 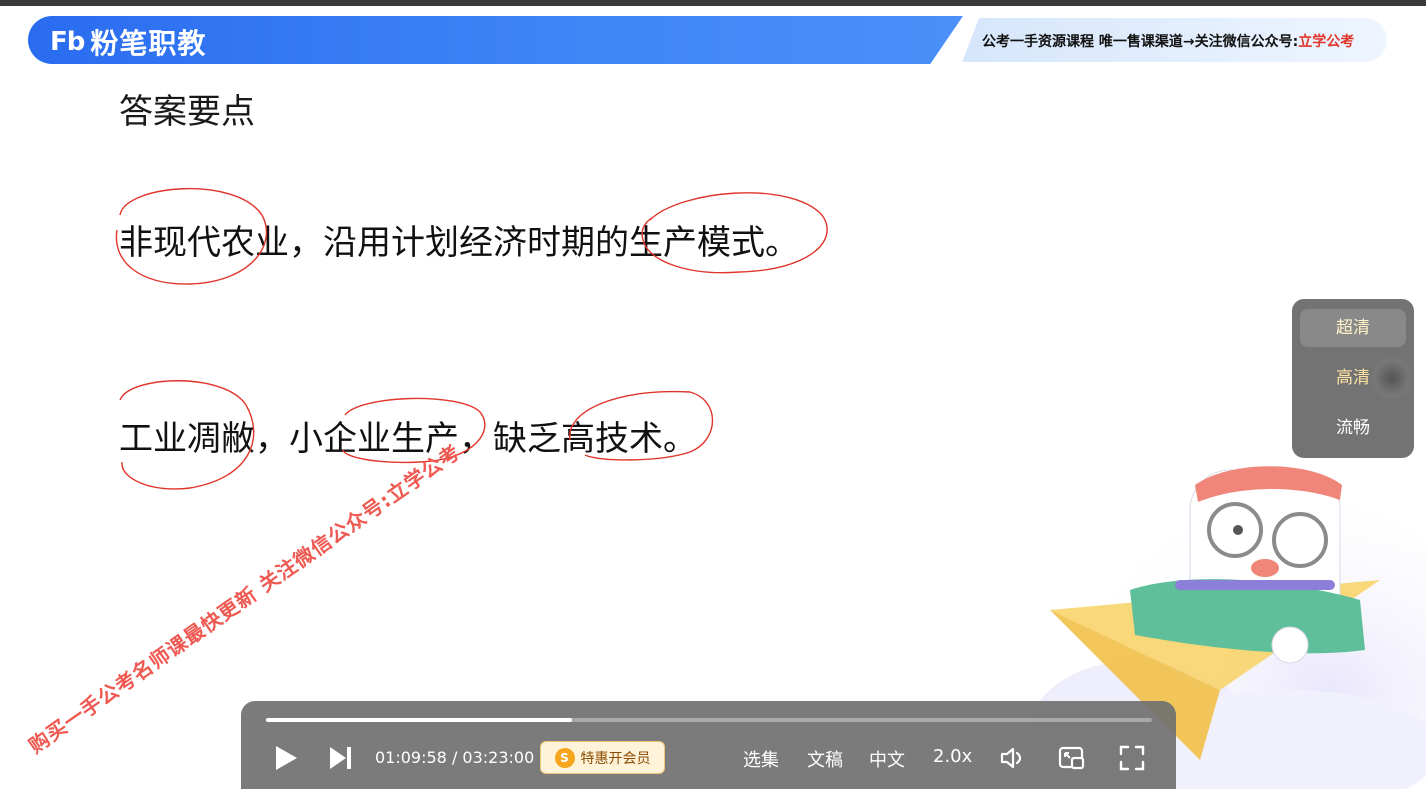 I want to click on total-time: 03:23:00, so click(x=498, y=757).